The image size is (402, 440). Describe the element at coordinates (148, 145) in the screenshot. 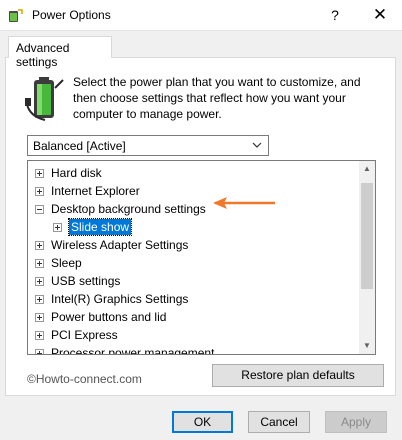

I see `power-plan-dropdown: Balanced [Active]` at that location.